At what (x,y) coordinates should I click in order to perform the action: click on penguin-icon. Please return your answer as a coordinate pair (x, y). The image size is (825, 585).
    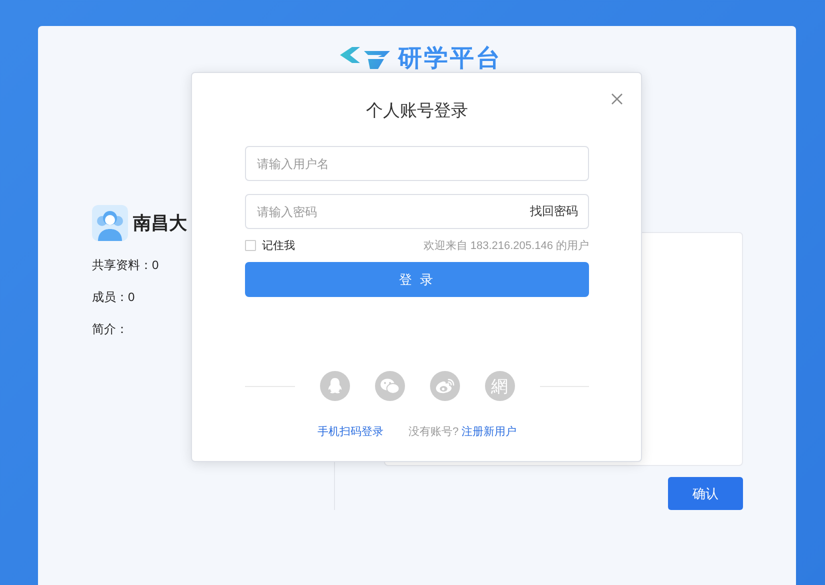
    Looking at the image, I should click on (334, 386).